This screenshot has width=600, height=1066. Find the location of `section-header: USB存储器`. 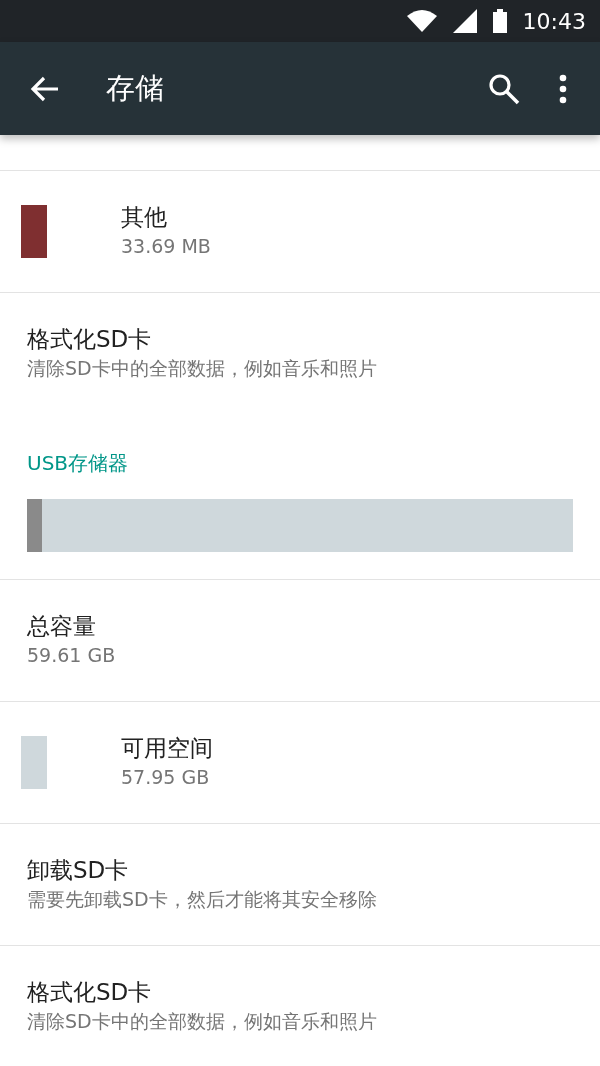

section-header: USB存储器 is located at coordinates (78, 463).